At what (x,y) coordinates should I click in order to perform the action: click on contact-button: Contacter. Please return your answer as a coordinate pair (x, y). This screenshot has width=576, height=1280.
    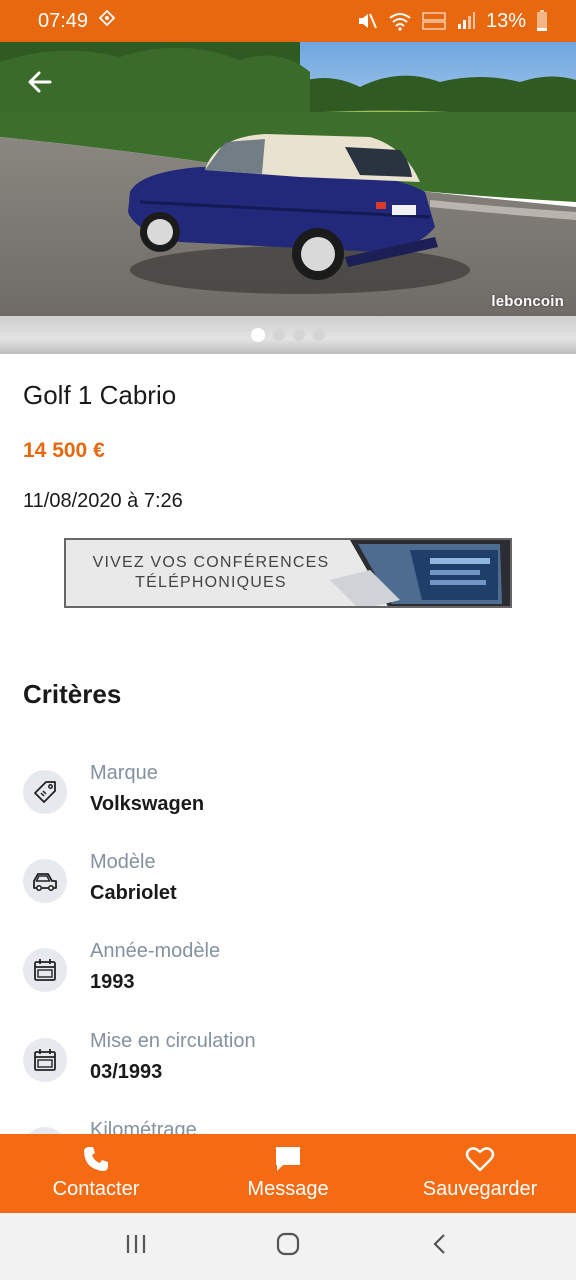
    Looking at the image, I should click on (96, 1173).